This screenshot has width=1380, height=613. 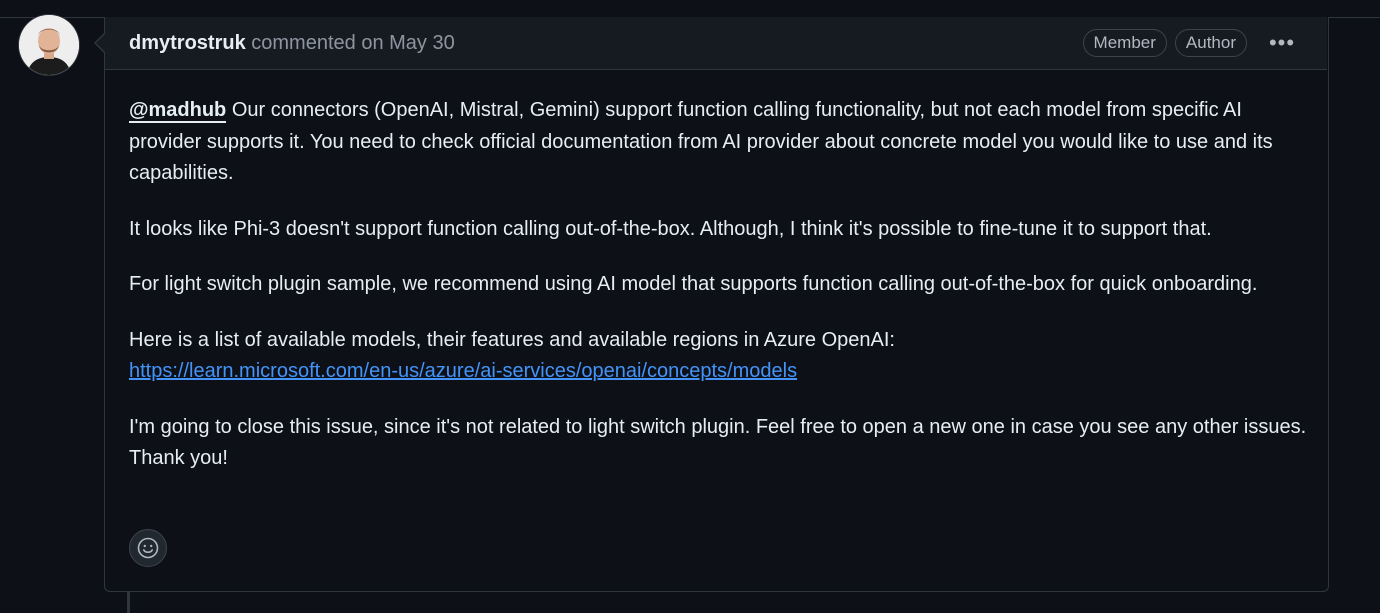 I want to click on timeline-connector, so click(x=128, y=602).